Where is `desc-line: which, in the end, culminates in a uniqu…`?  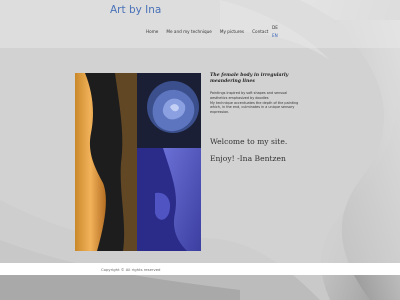 desc-line: which, in the end, culminates in a uniqu… is located at coordinates (252, 107).